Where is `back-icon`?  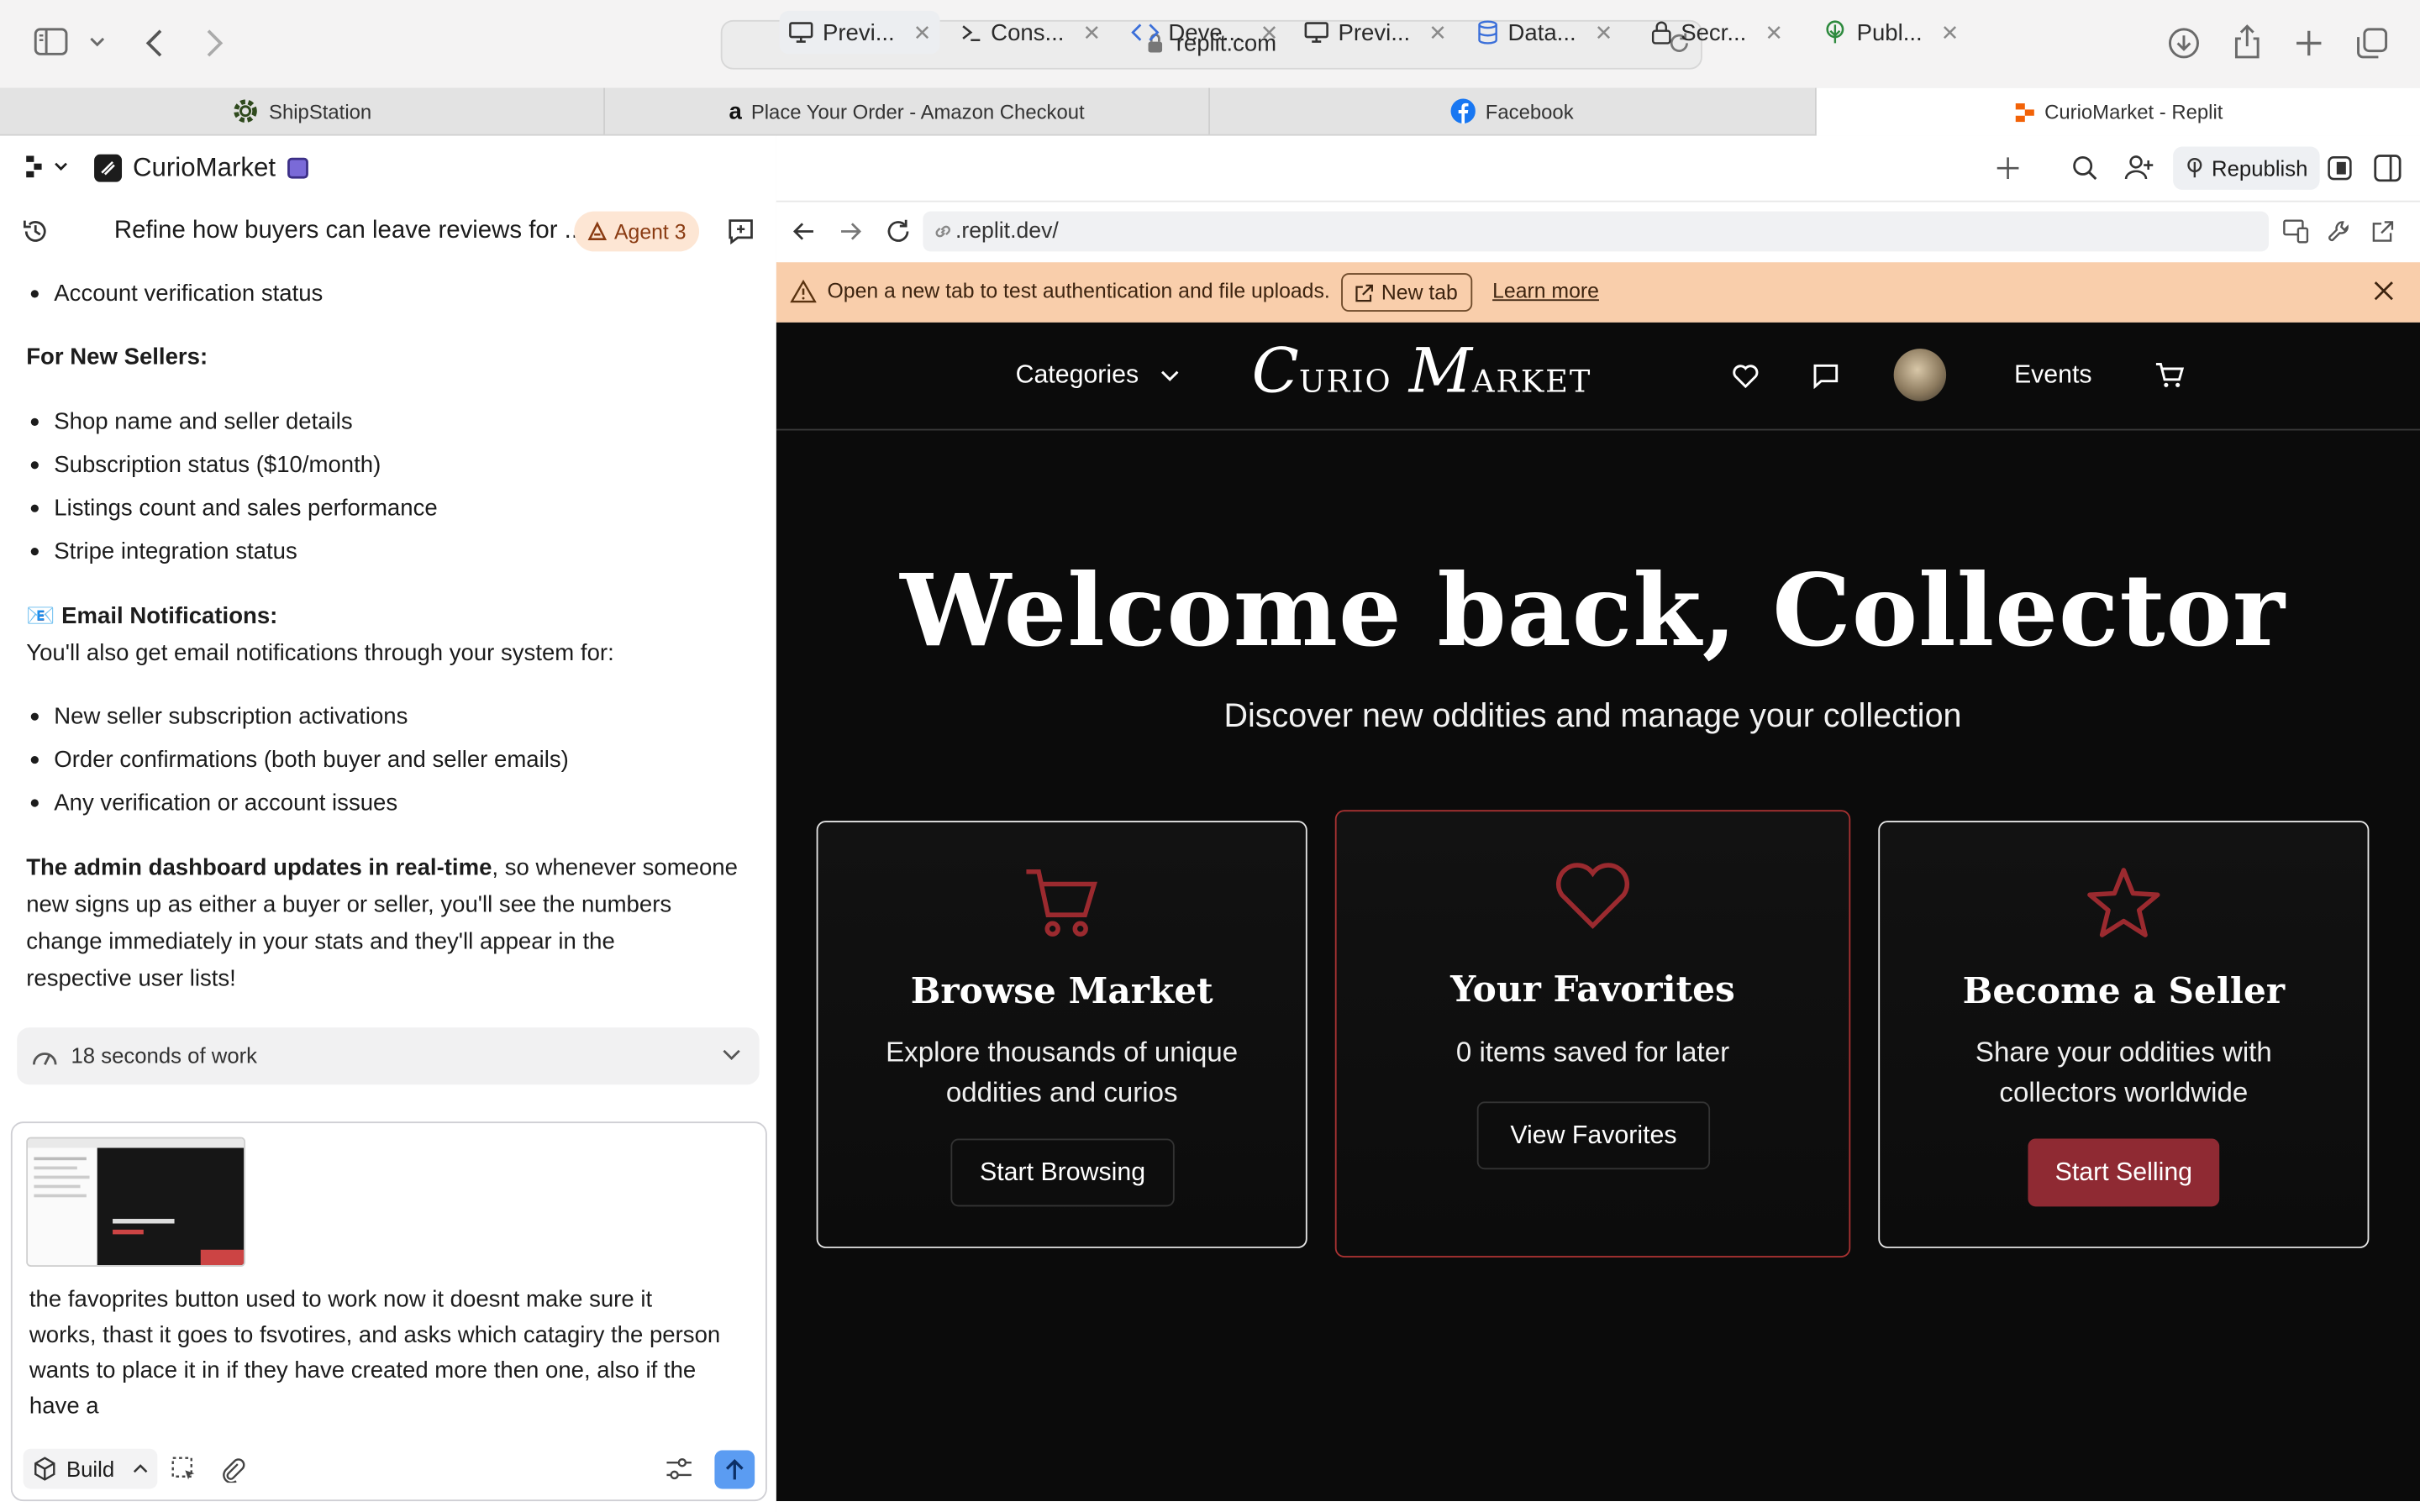
back-icon is located at coordinates (155, 43).